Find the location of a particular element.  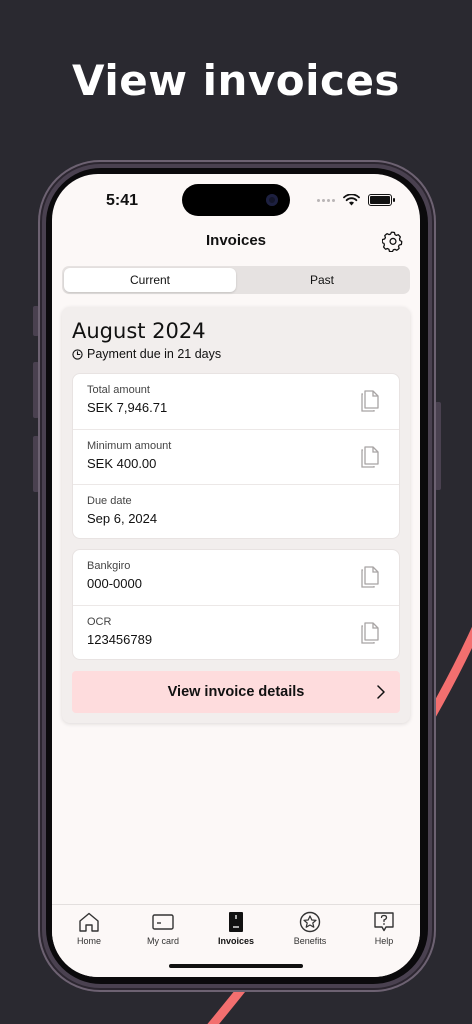

status-bar: 5:41 is located at coordinates (236, 200).